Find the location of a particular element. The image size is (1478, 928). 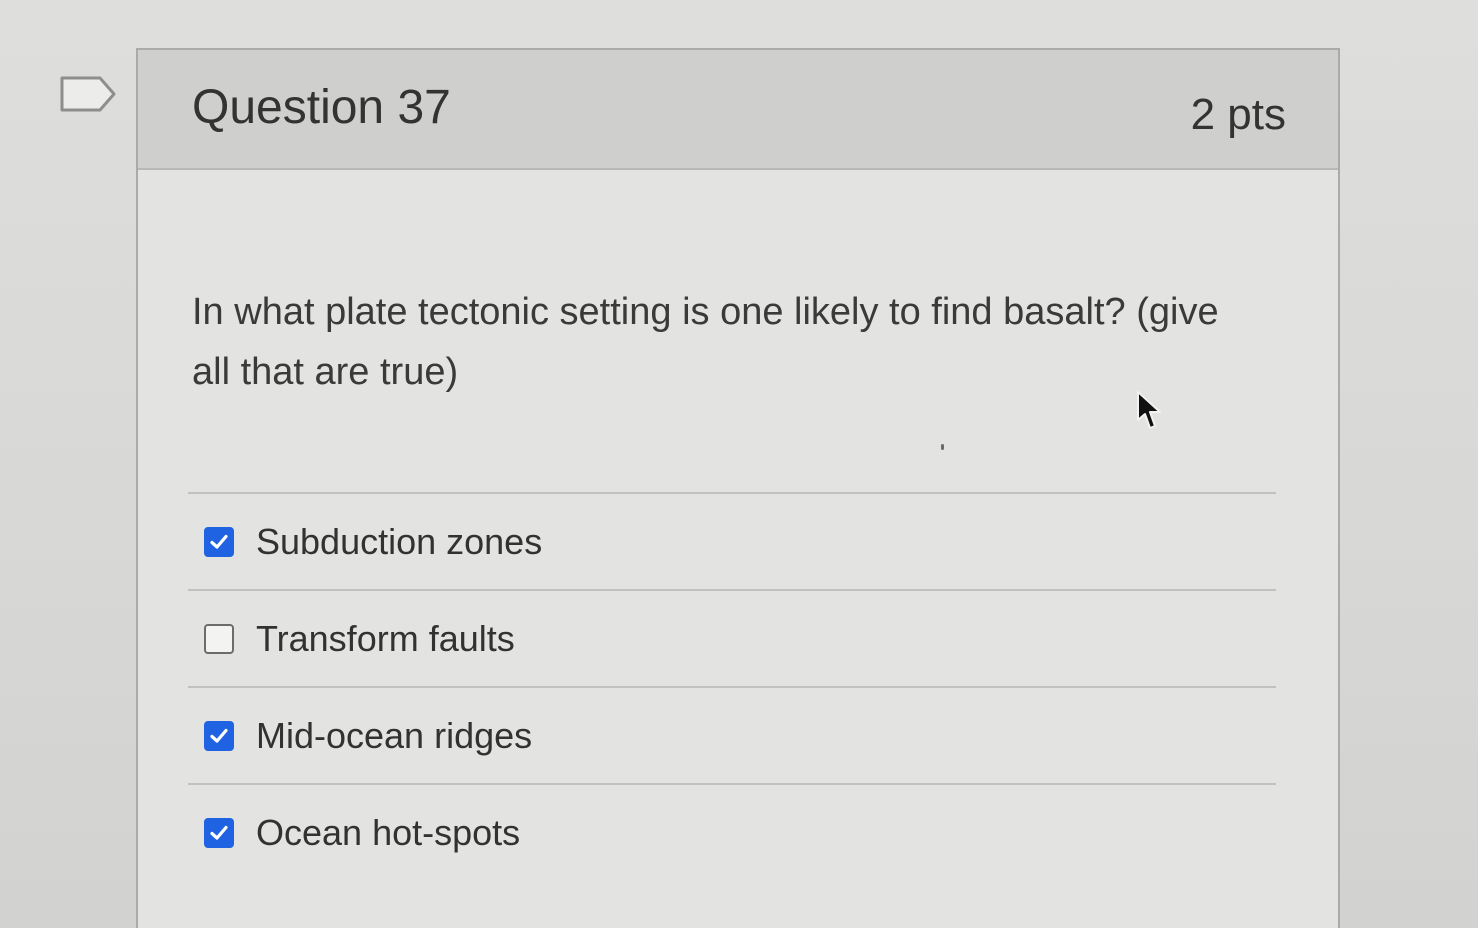

answer-option-mid-ocean-ridges: Mid-ocean ridges is located at coordinates (732, 735).